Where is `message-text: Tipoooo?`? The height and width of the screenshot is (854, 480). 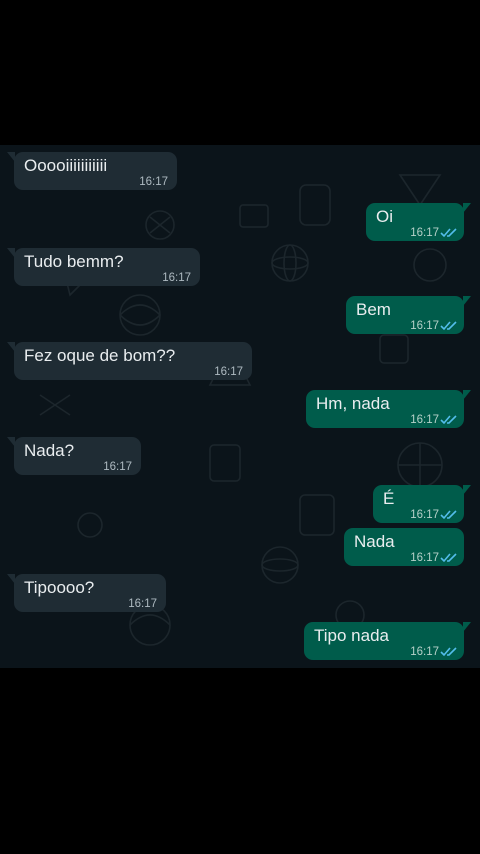 message-text: Tipoooo? is located at coordinates (59, 587).